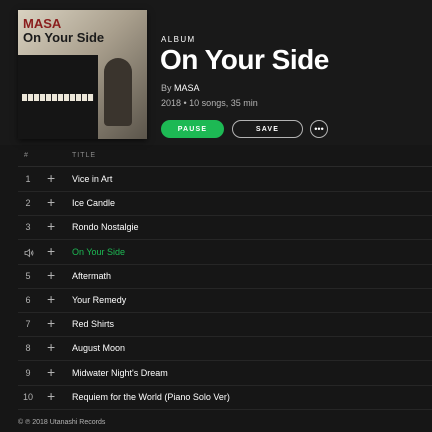 This screenshot has height=432, width=432. I want to click on track-number: 10, so click(27, 396).